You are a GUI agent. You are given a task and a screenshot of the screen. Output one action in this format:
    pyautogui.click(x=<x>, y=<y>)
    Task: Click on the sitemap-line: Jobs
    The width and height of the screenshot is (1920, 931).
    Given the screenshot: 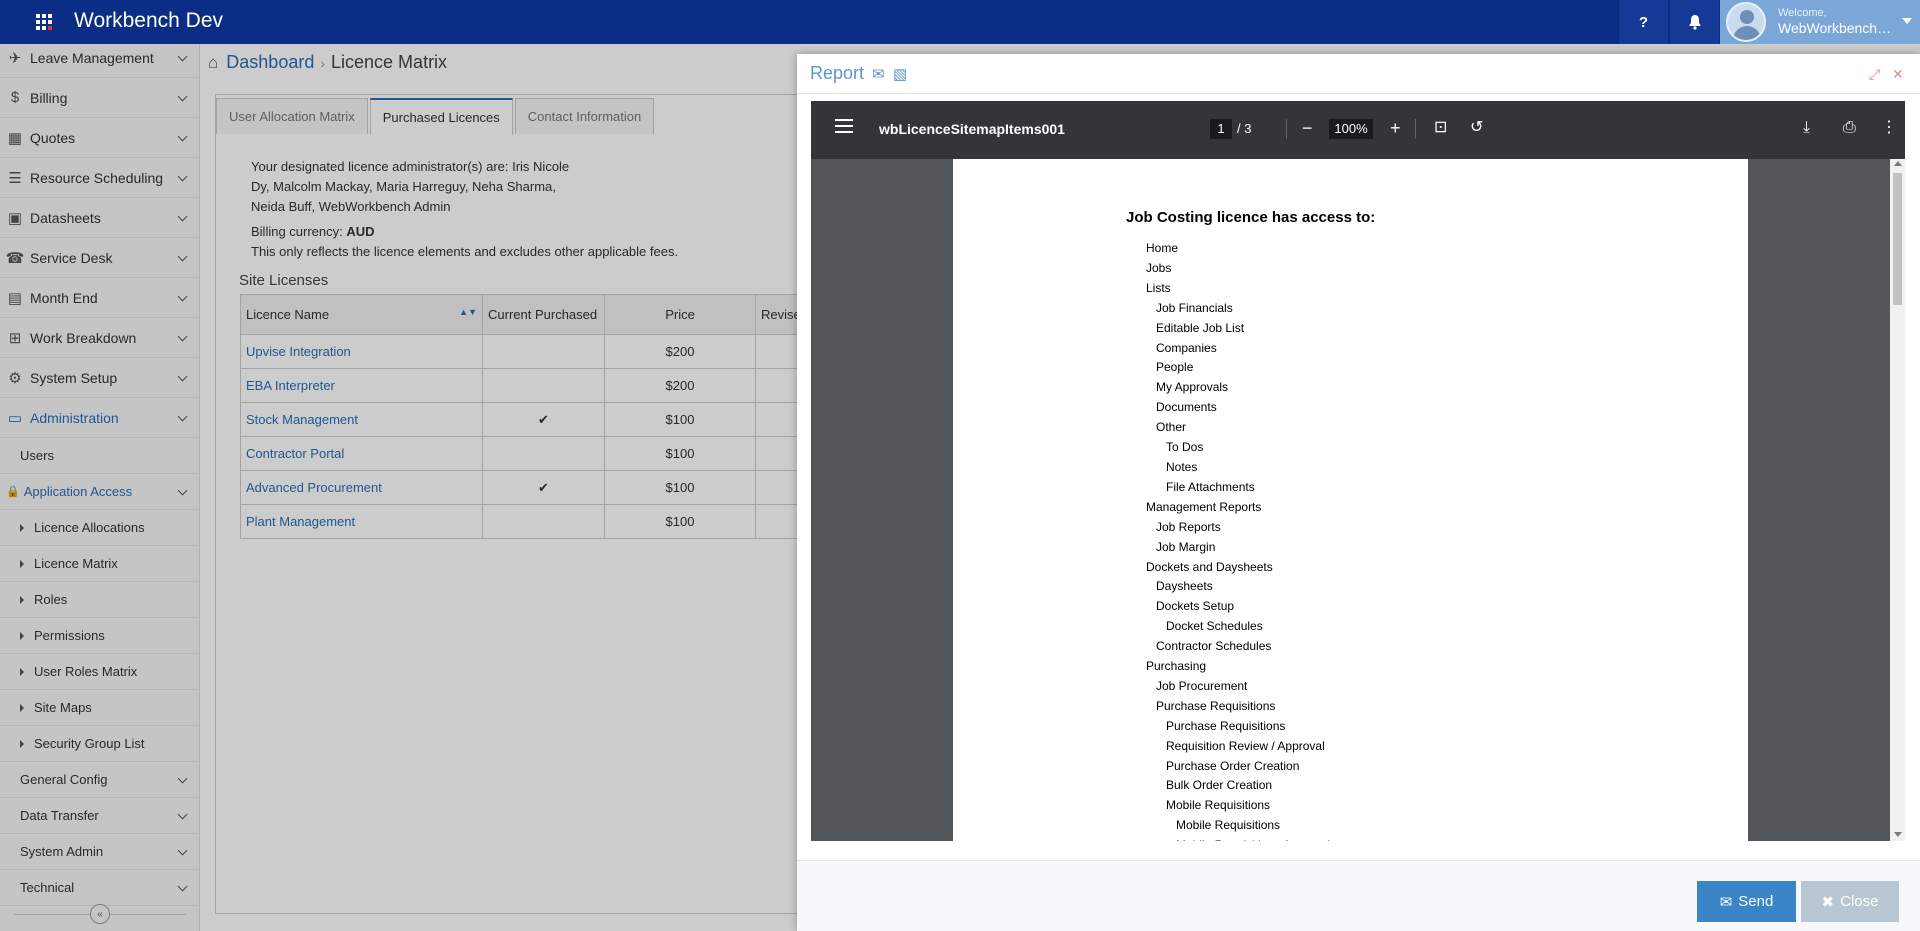 What is the action you would take?
    pyautogui.click(x=1159, y=267)
    